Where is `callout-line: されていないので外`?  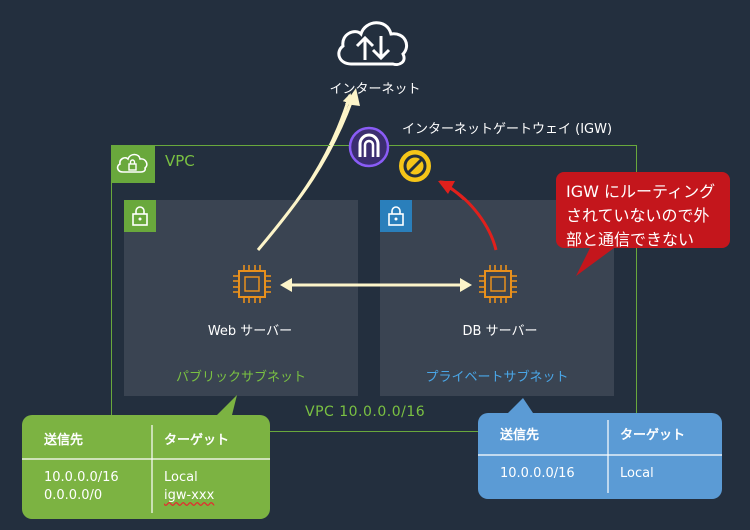 callout-line: されていないので外 is located at coordinates (638, 215).